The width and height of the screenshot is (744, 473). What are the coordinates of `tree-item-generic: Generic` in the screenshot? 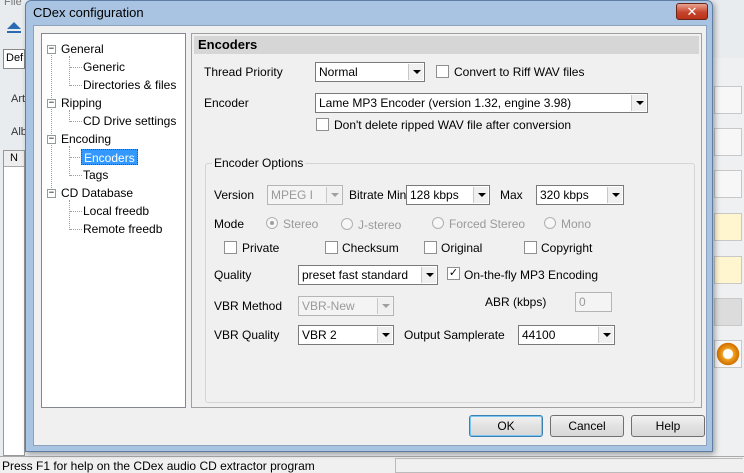 It's located at (104, 67).